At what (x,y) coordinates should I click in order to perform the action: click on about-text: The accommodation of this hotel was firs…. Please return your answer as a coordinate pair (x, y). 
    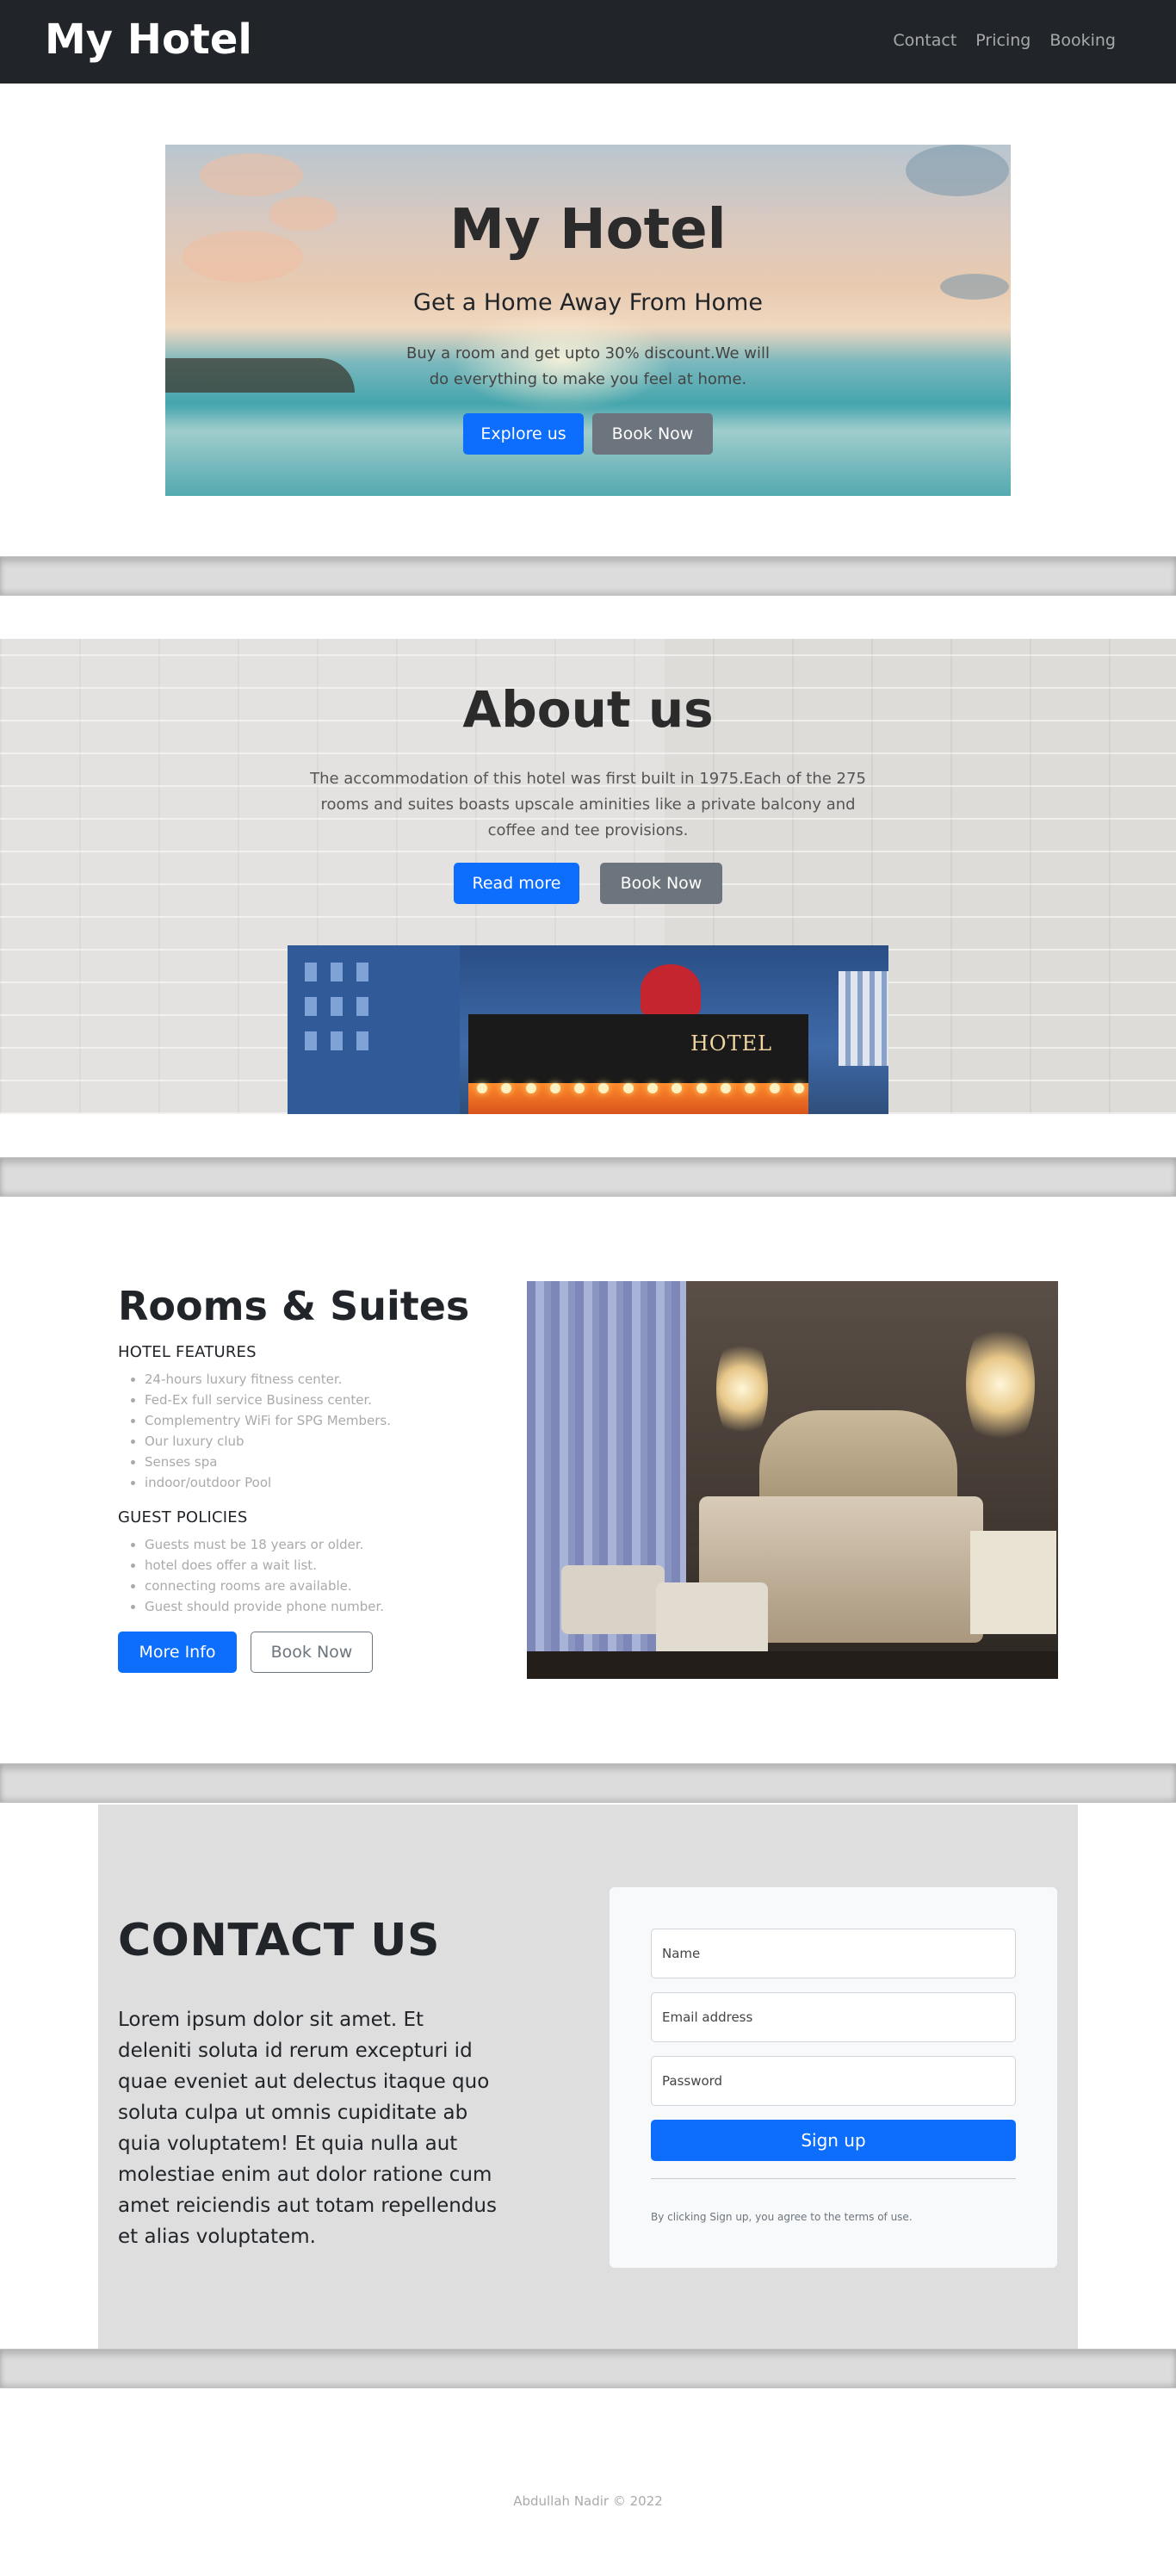
    Looking at the image, I should click on (588, 805).